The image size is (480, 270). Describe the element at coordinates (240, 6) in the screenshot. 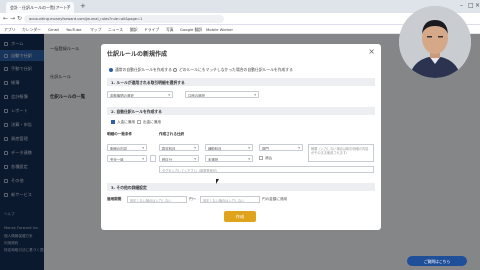

I see `browser-tab-bar: 会計 - 仕訳ルールの一覧(アート) × + – □ ×` at that location.